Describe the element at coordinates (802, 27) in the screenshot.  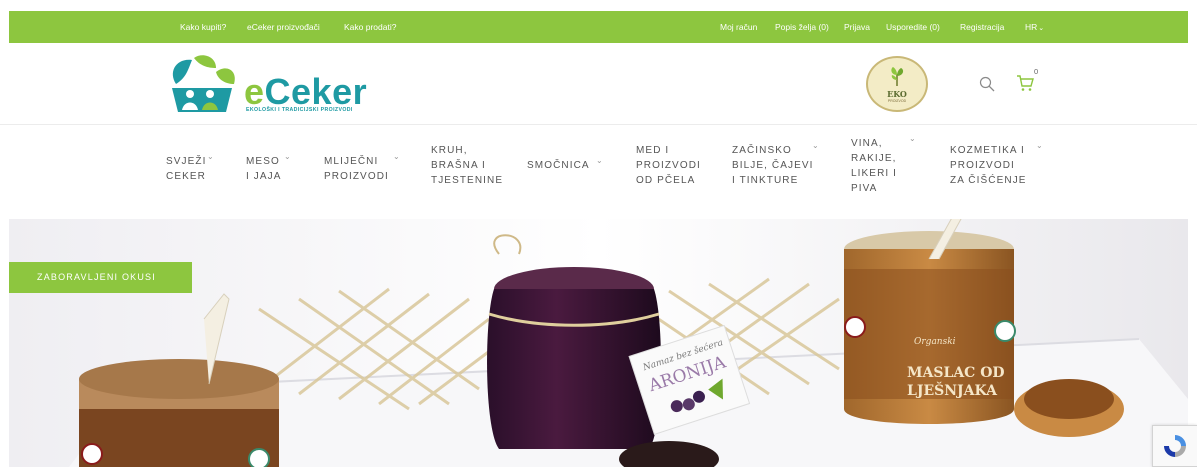
I see `link-wishlist: Popis želja (0)` at that location.